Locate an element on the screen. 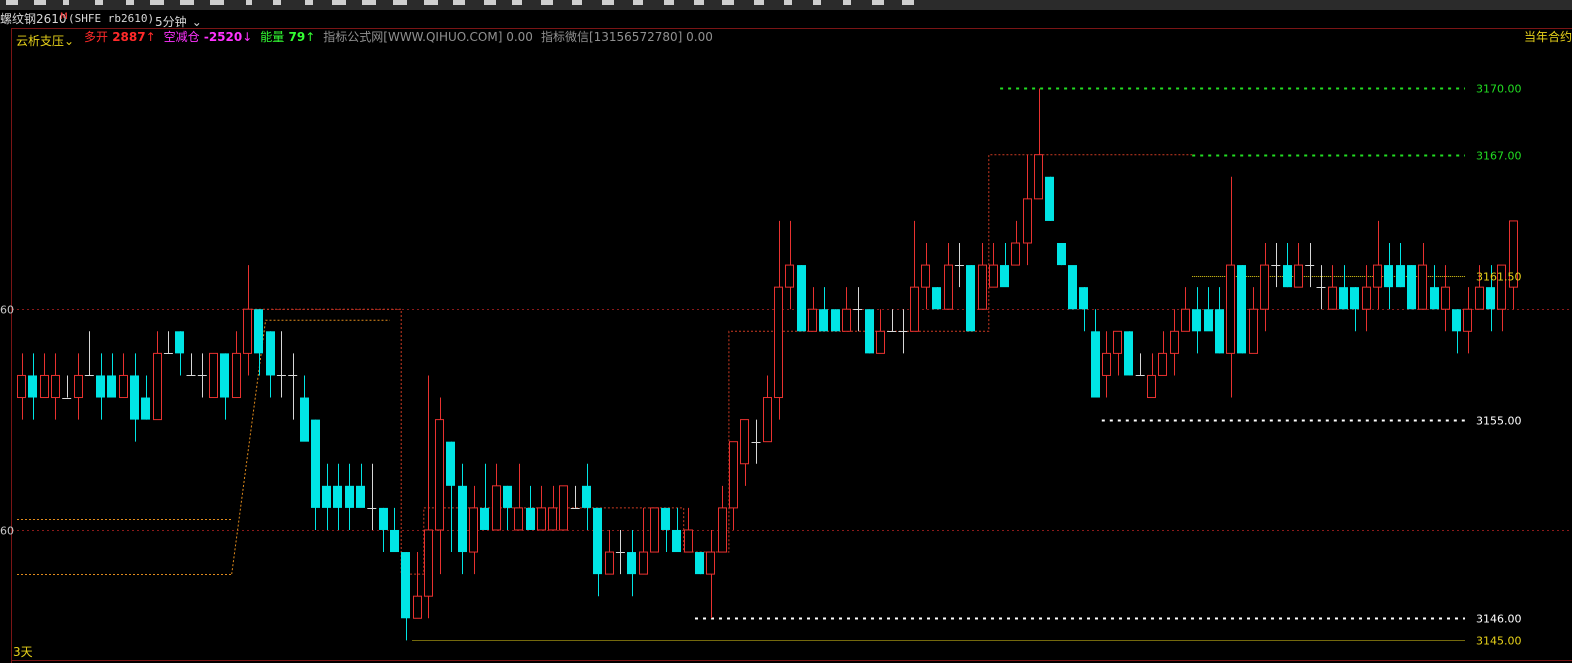  arrow-down-icon: ↓ is located at coordinates (247, 37).